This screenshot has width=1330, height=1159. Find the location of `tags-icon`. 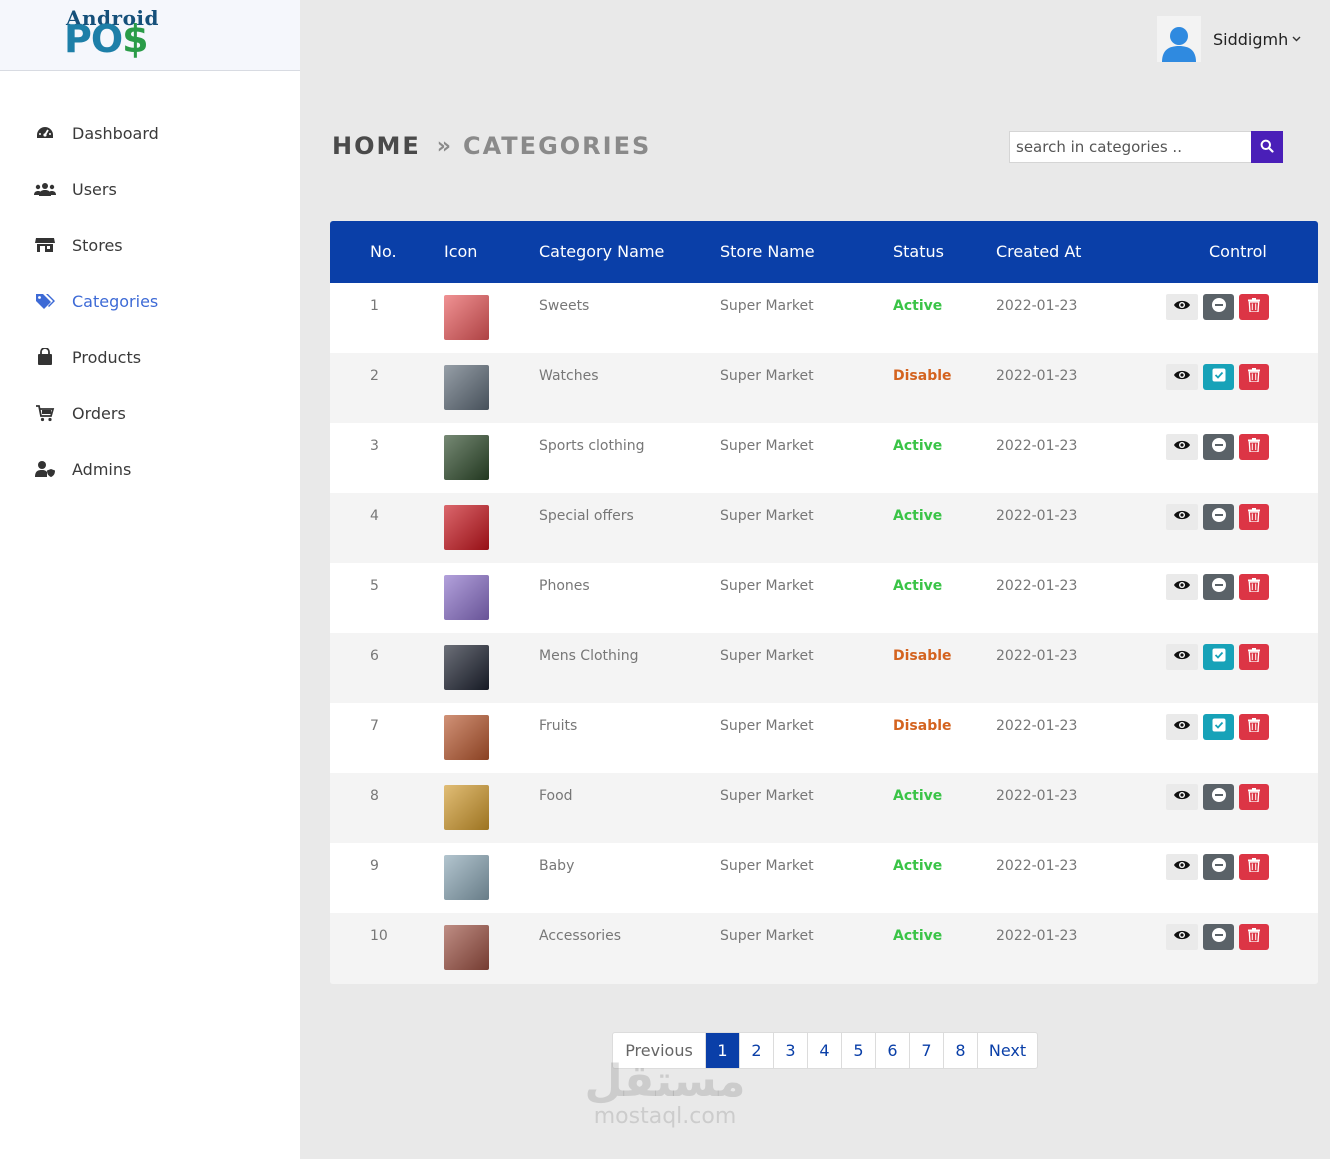

tags-icon is located at coordinates (45, 301).